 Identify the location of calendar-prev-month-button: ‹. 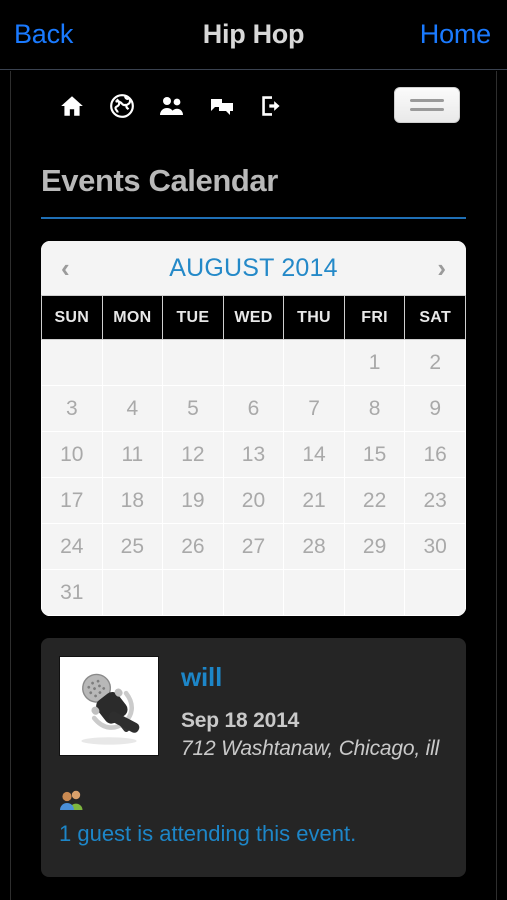
(65, 268).